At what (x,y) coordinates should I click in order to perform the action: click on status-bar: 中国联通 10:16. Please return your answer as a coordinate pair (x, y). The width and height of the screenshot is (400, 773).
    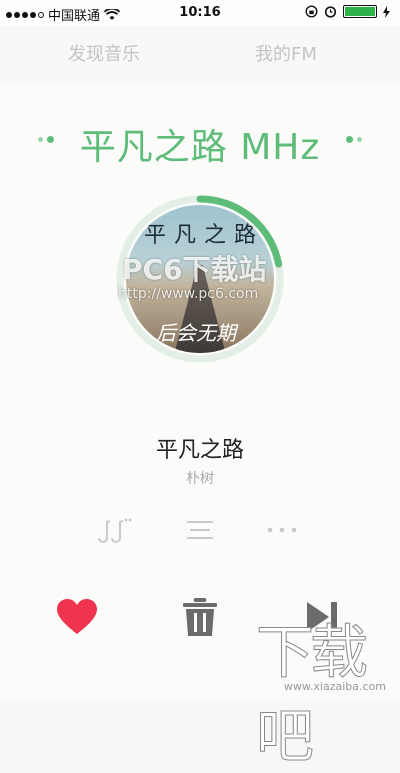
    Looking at the image, I should click on (200, 13).